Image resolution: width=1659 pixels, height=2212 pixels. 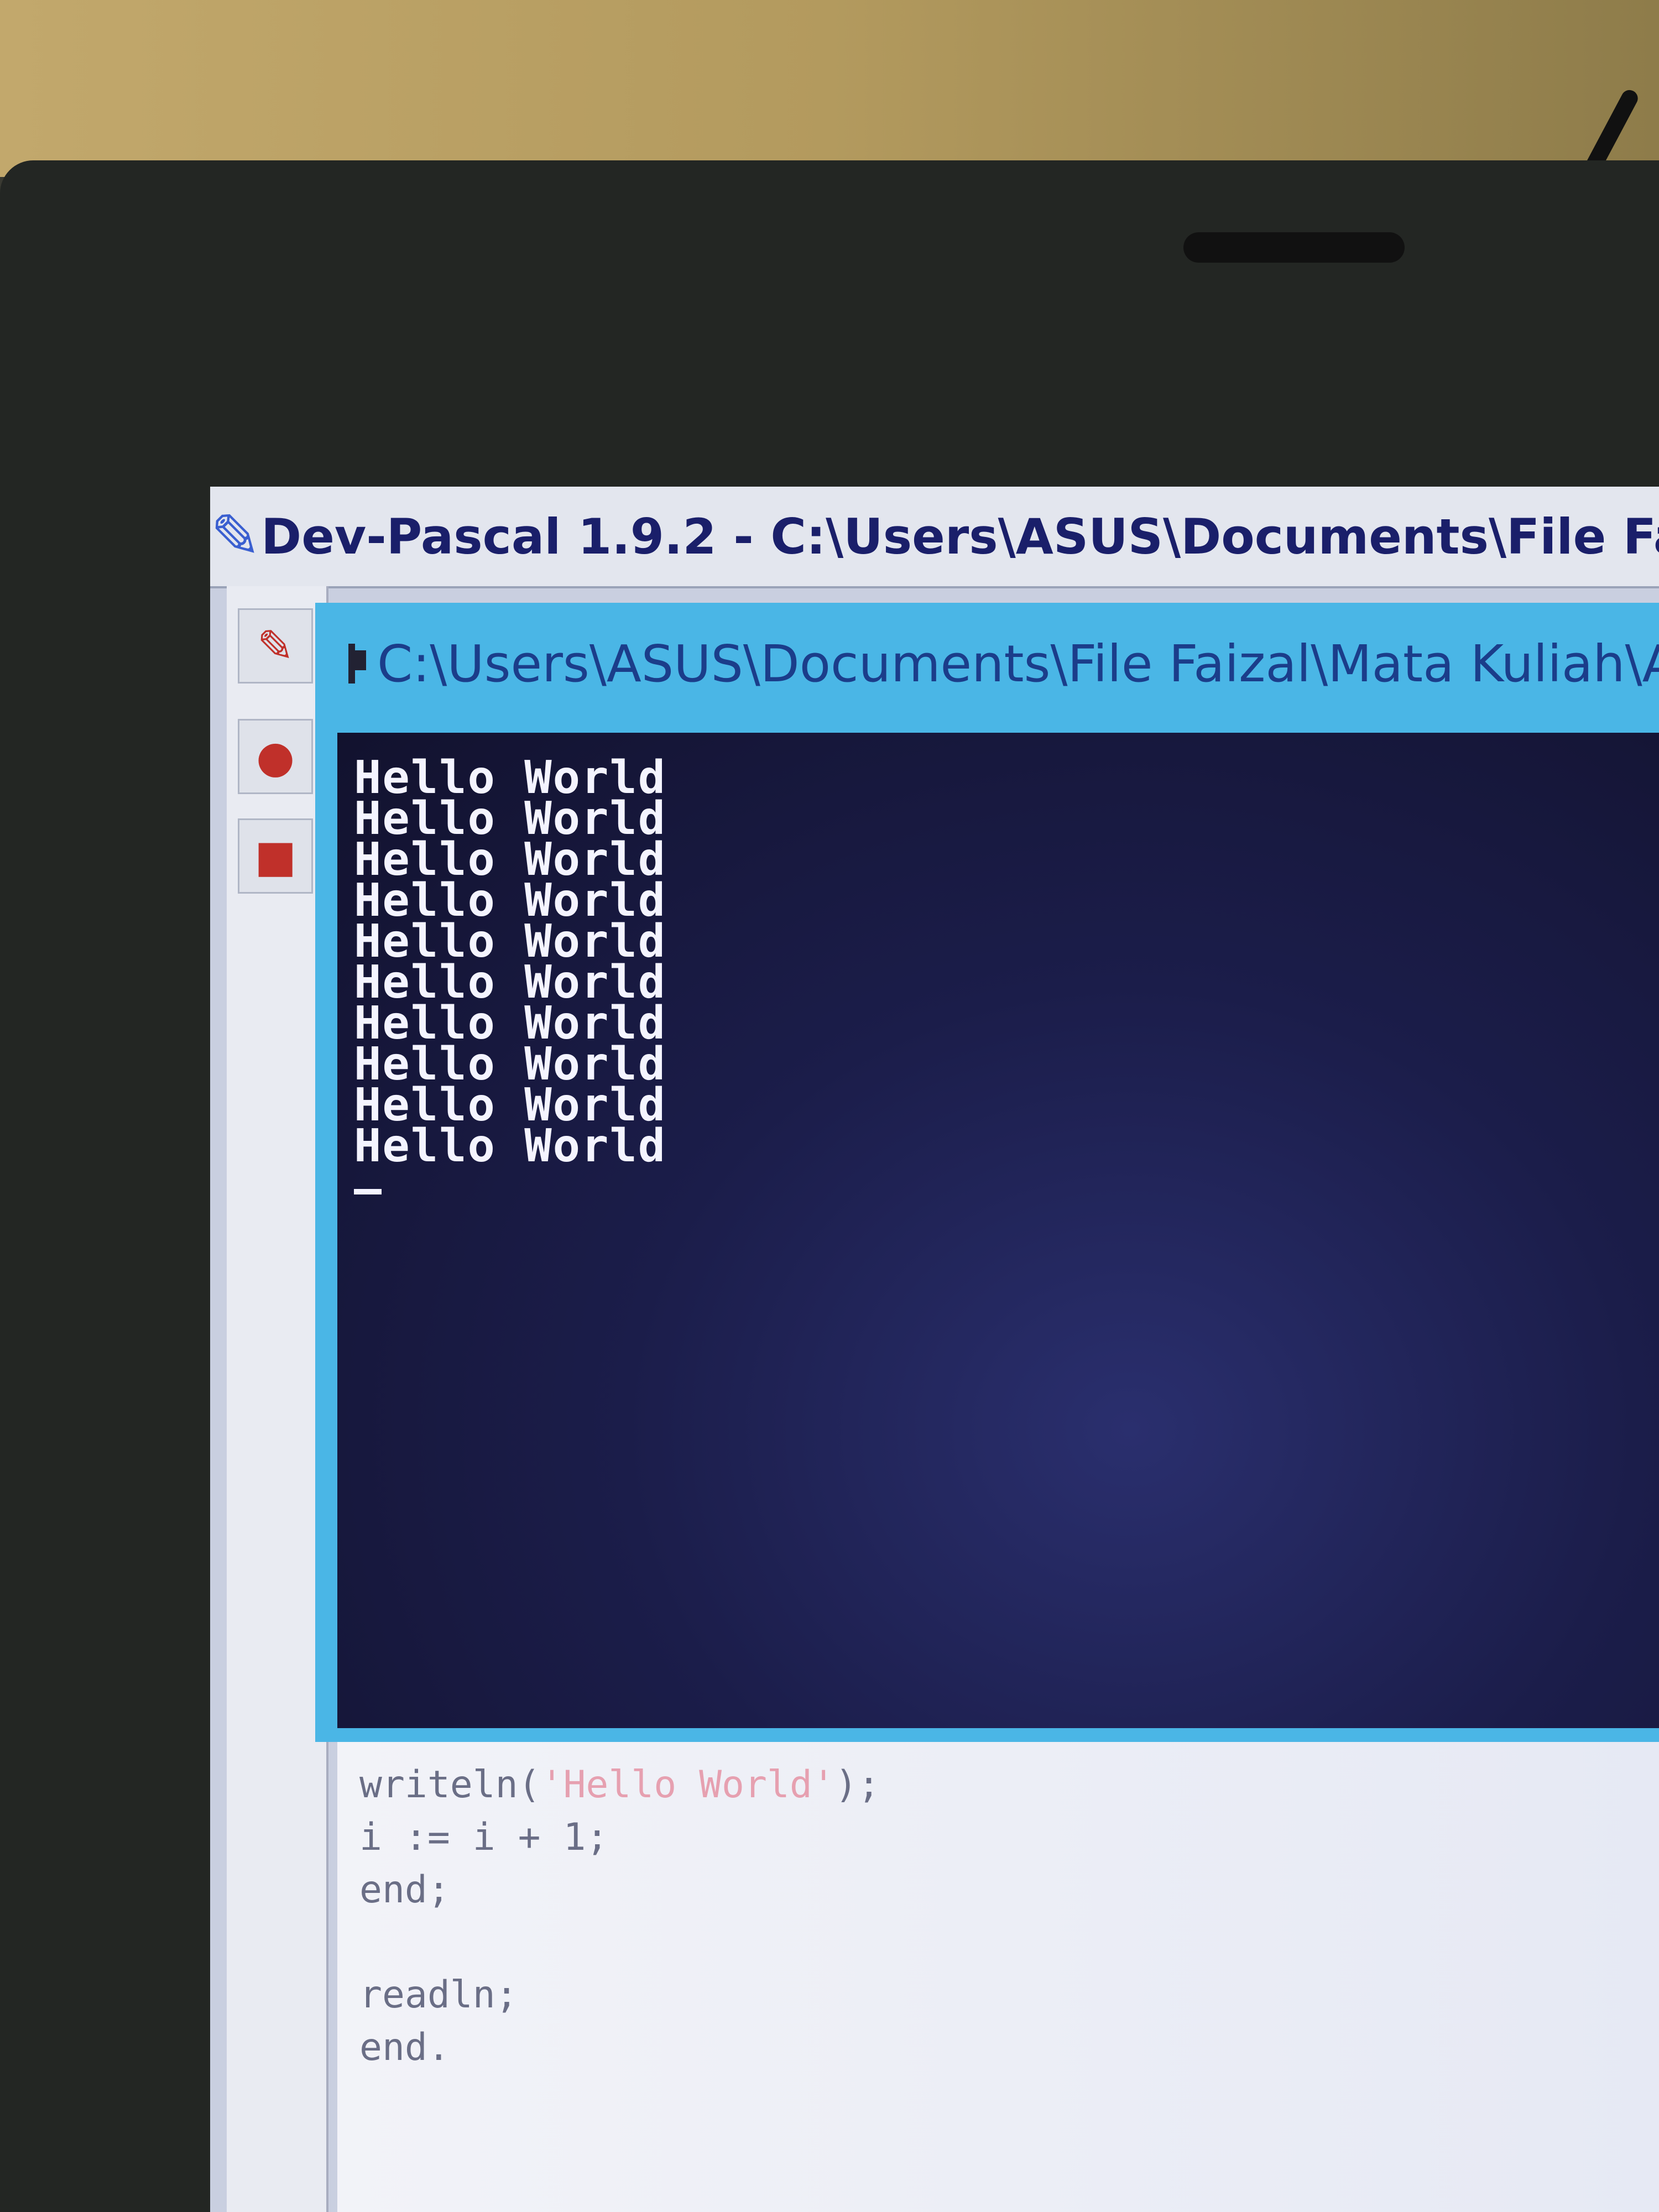 I want to click on stop-icon: ●, so click(x=275, y=757).